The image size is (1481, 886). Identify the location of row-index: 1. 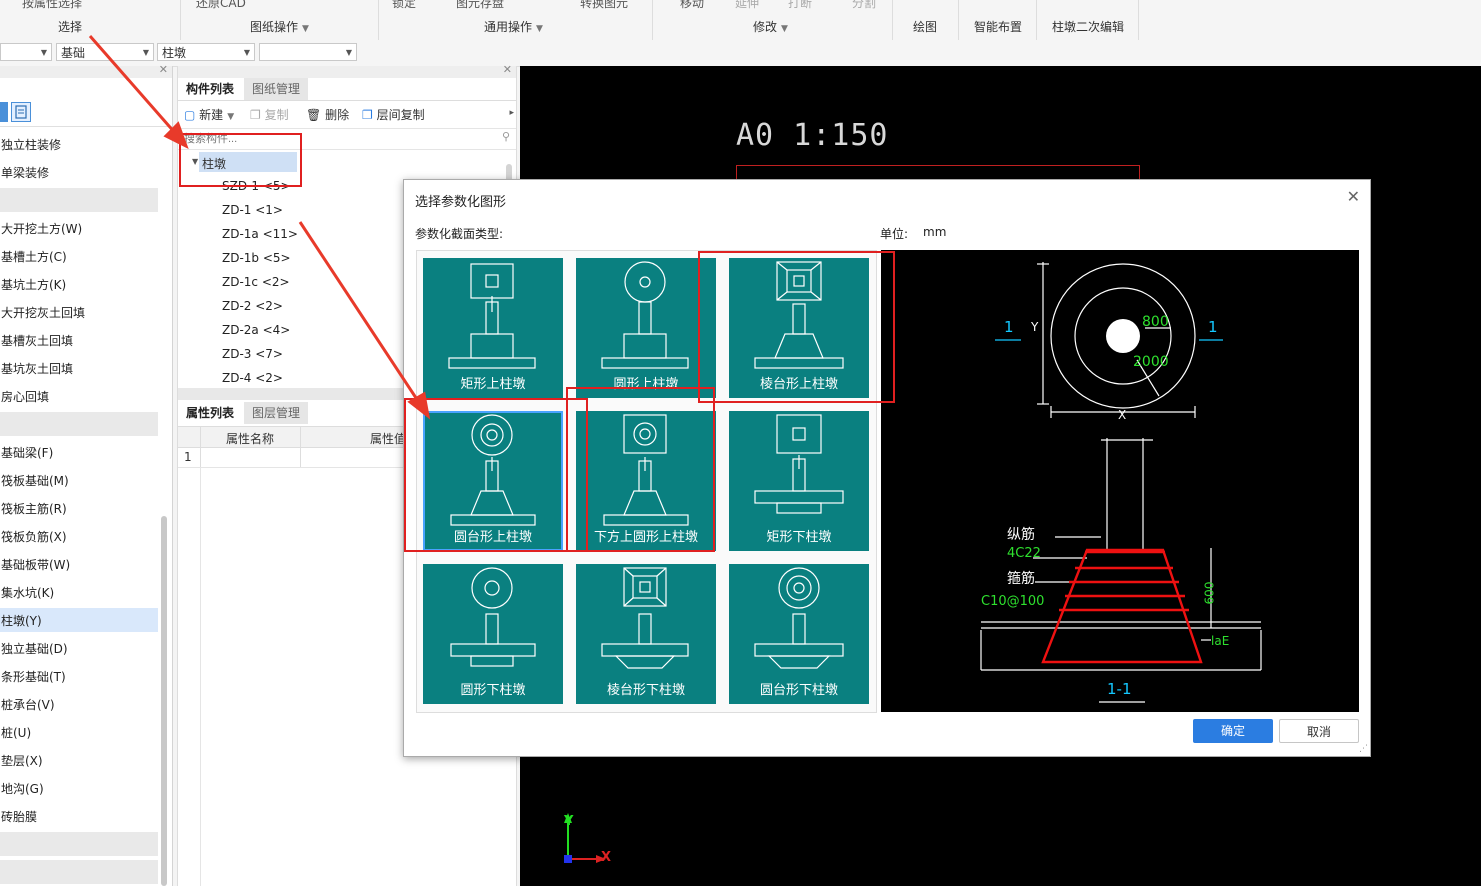
(188, 457).